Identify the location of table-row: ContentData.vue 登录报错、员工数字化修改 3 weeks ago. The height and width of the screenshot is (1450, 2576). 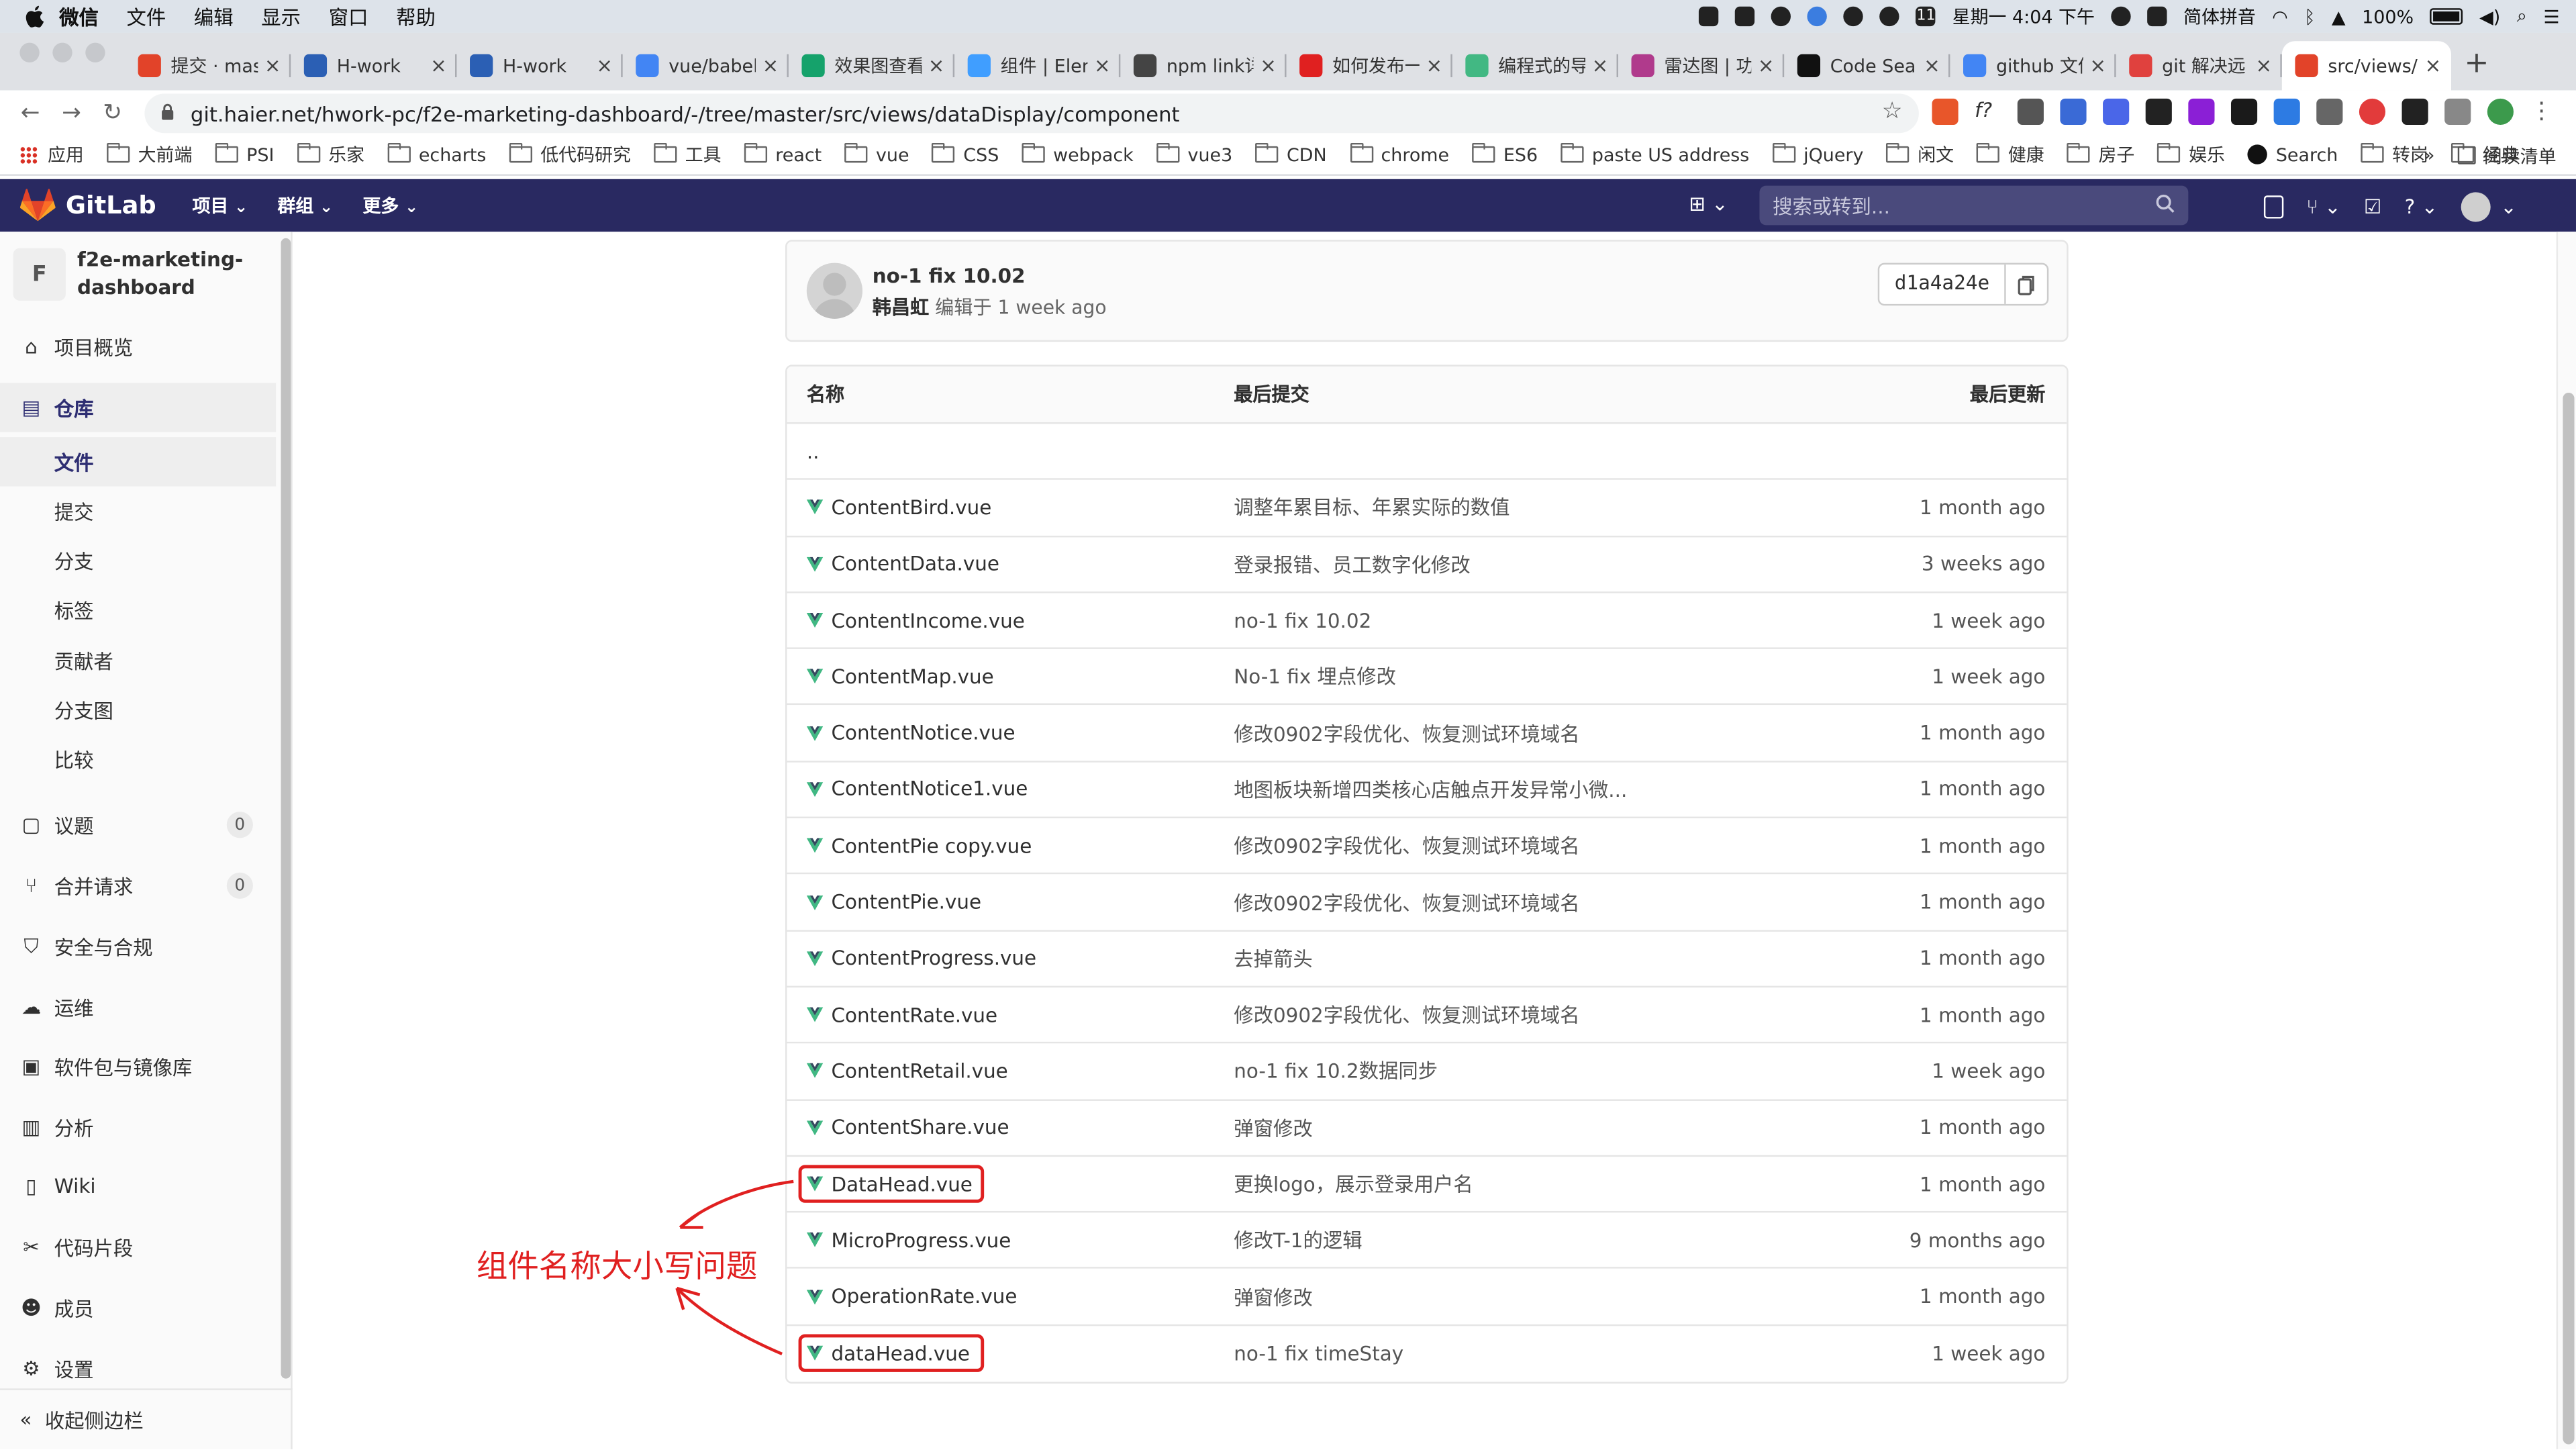
(1427, 564).